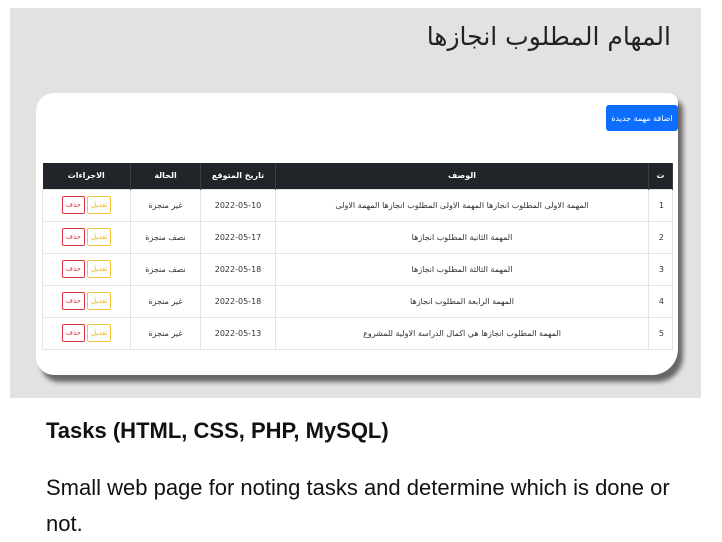  Describe the element at coordinates (165, 176) in the screenshot. I see `header-state: الحالة` at that location.